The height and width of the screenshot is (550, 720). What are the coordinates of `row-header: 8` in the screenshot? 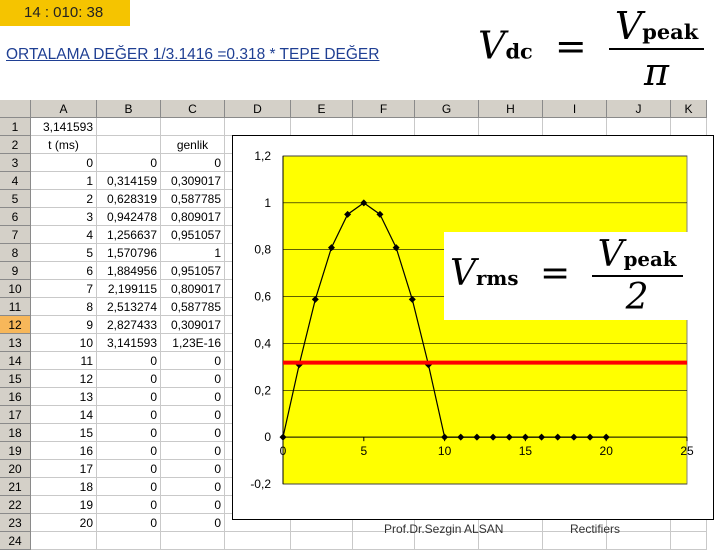 It's located at (15, 252).